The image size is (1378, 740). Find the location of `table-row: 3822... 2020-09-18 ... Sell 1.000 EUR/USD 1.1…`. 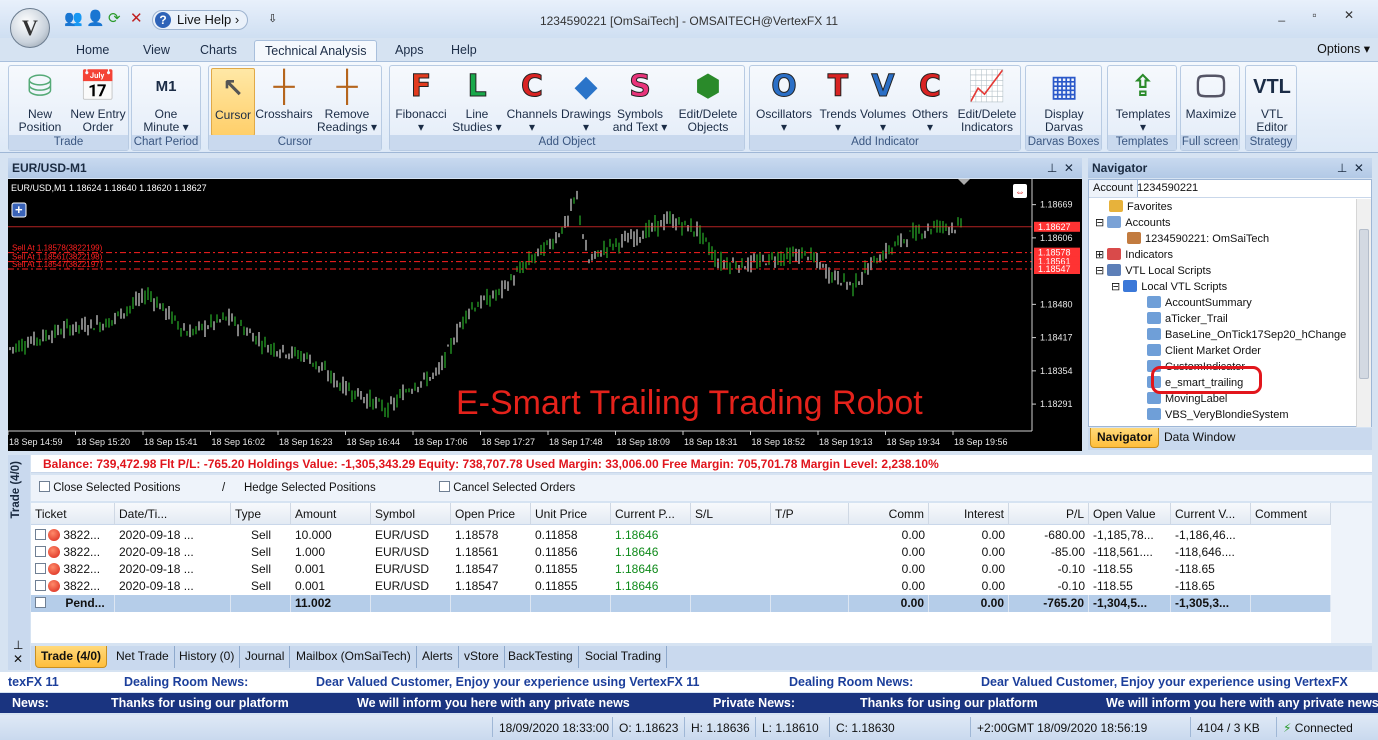

table-row: 3822... 2020-09-18 ... Sell 1.000 EUR/USD 1.1… is located at coordinates (681, 552).